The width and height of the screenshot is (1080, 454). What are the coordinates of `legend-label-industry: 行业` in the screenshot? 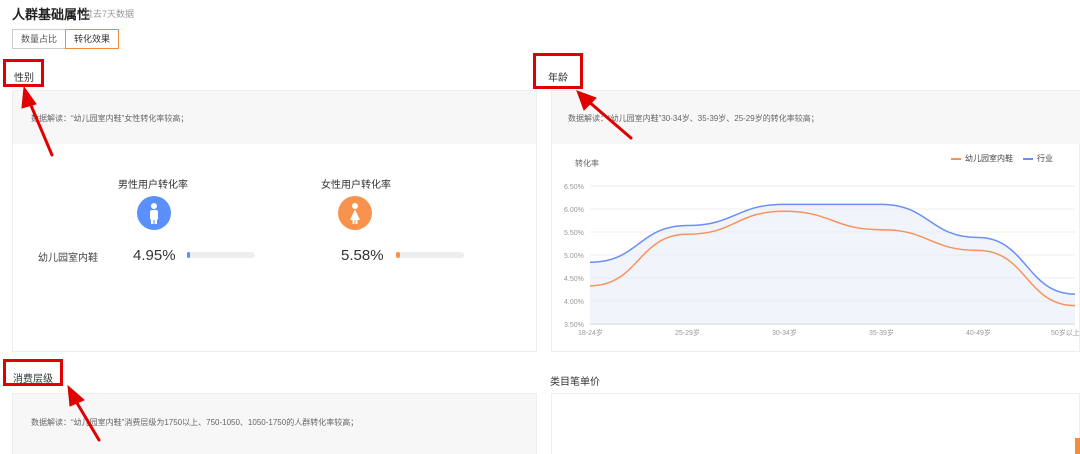 It's located at (1045, 158).